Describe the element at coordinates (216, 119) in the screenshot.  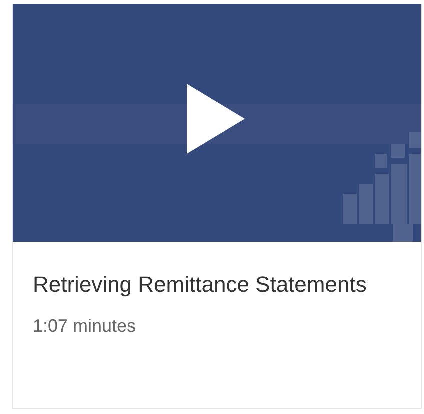
I see `play-icon` at that location.